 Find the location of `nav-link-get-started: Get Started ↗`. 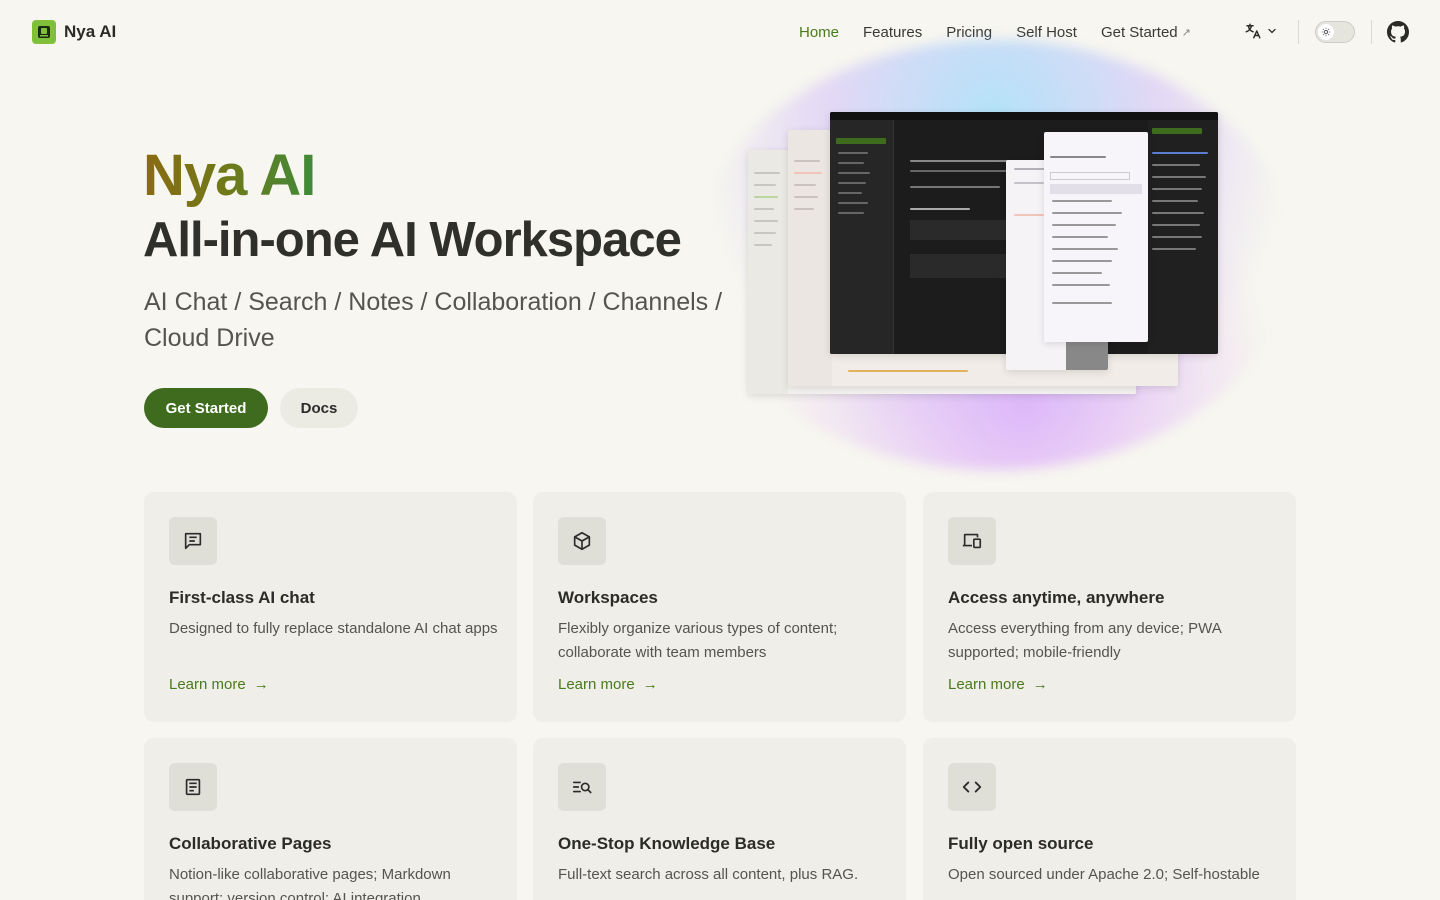

nav-link-get-started: Get Started ↗ is located at coordinates (1146, 32).